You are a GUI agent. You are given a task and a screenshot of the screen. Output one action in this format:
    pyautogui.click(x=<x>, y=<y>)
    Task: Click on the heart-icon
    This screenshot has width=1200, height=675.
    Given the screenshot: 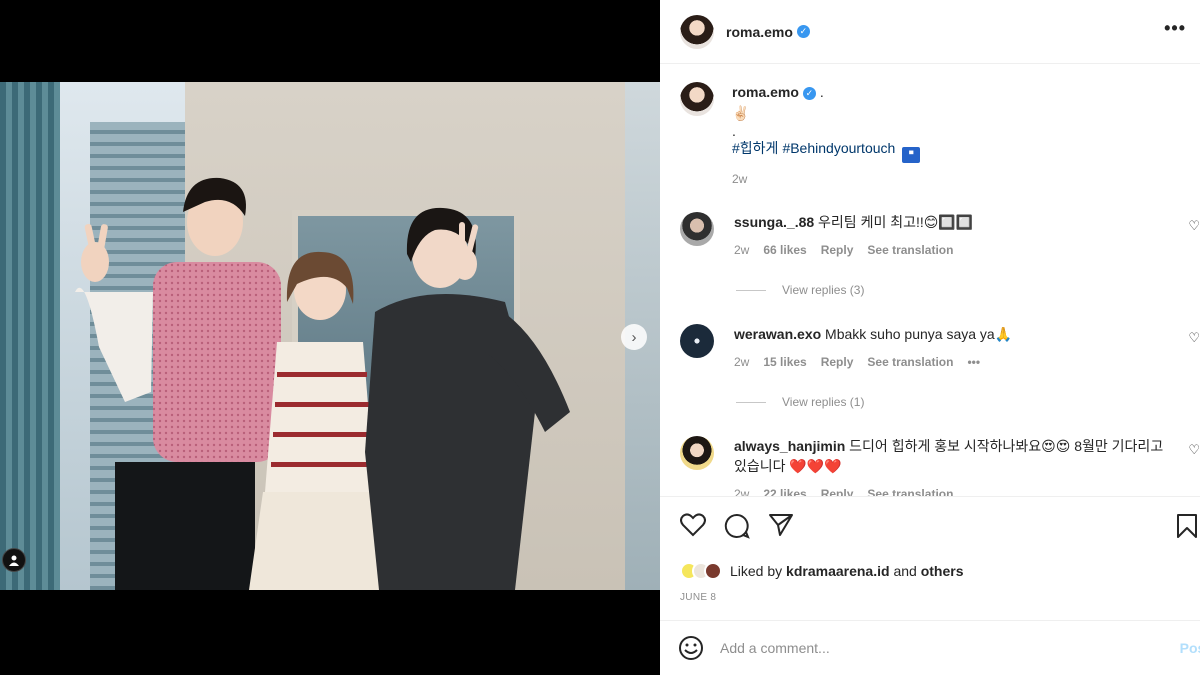 What is the action you would take?
    pyautogui.click(x=693, y=525)
    